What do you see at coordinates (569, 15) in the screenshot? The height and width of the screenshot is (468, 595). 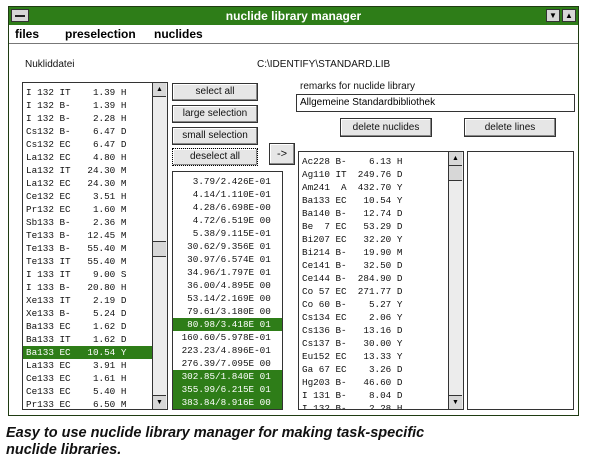 I see `maximize-arrow-icon: ▲` at bounding box center [569, 15].